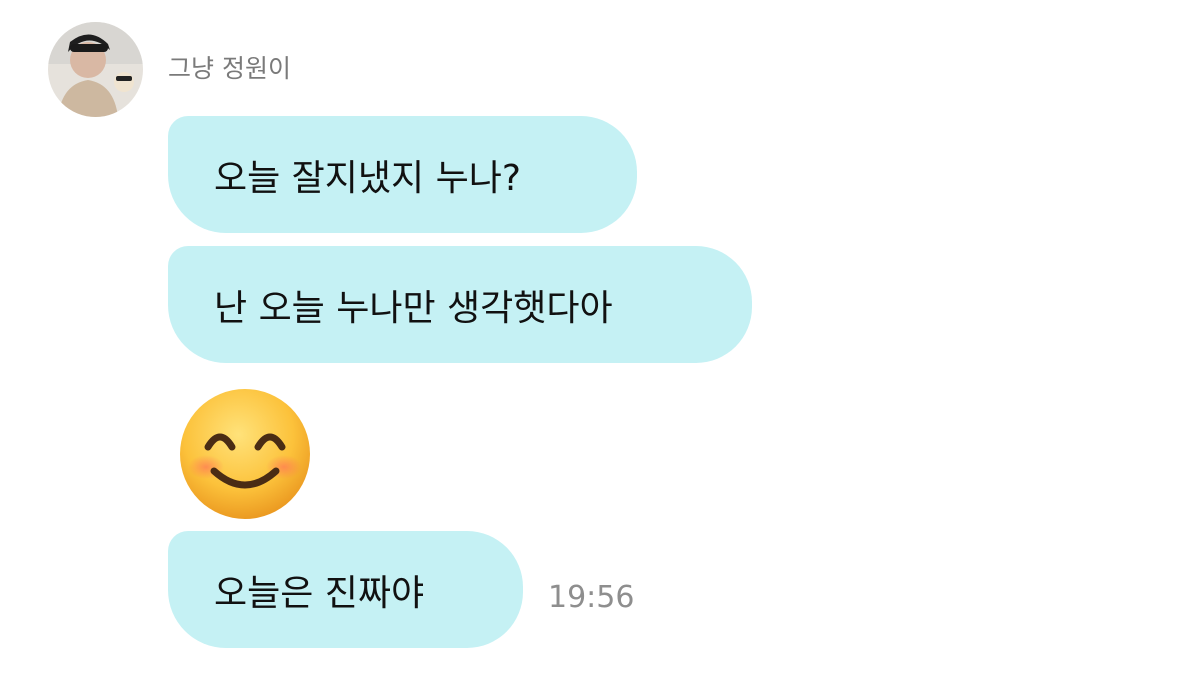 This screenshot has width=1179, height=680. What do you see at coordinates (367, 178) in the screenshot?
I see `message-text: 오늘 잘지냈지 누나?` at bounding box center [367, 178].